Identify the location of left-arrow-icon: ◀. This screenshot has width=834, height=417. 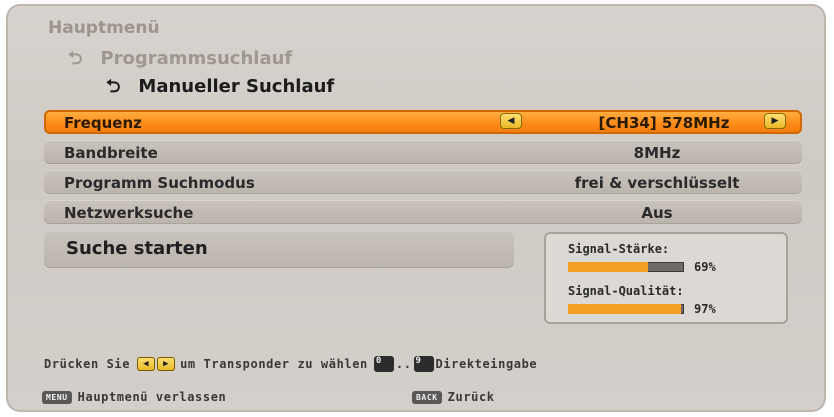
(511, 121).